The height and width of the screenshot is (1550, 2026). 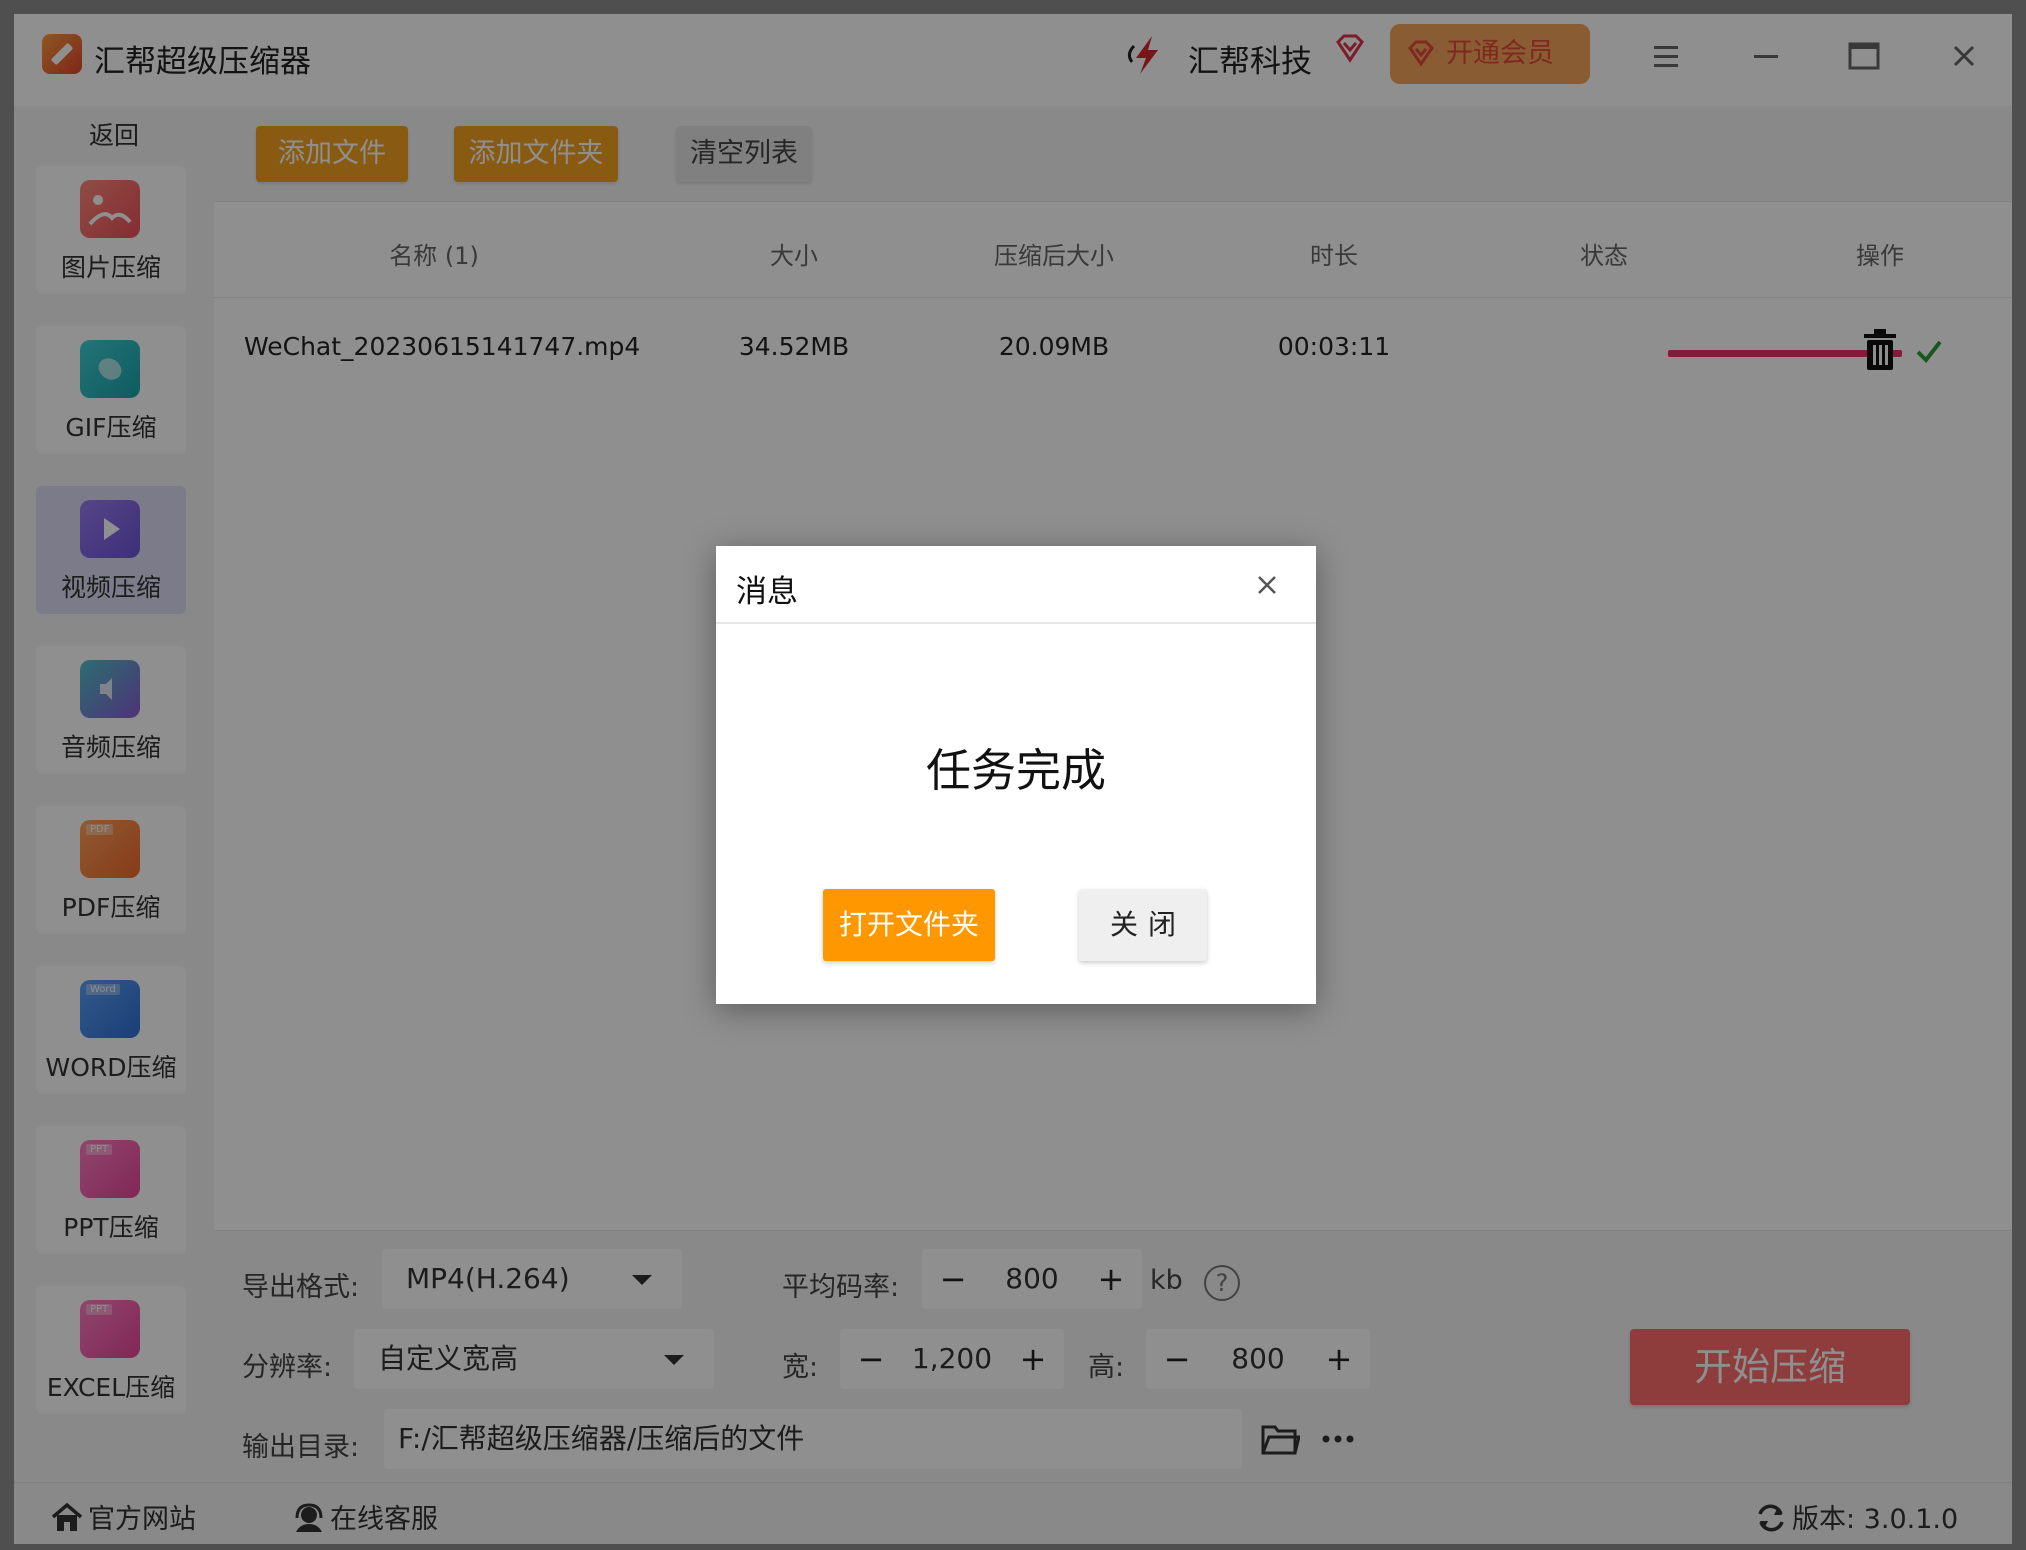 I want to click on message-dialog: 消息 任务完成 打开文件夹 关闭, so click(x=1016, y=775).